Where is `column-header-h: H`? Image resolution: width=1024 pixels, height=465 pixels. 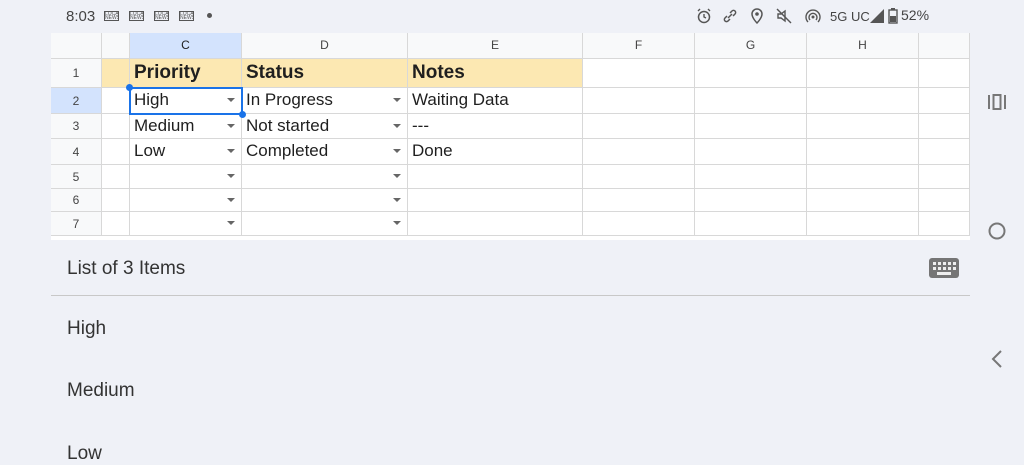
column-header-h: H is located at coordinates (863, 46).